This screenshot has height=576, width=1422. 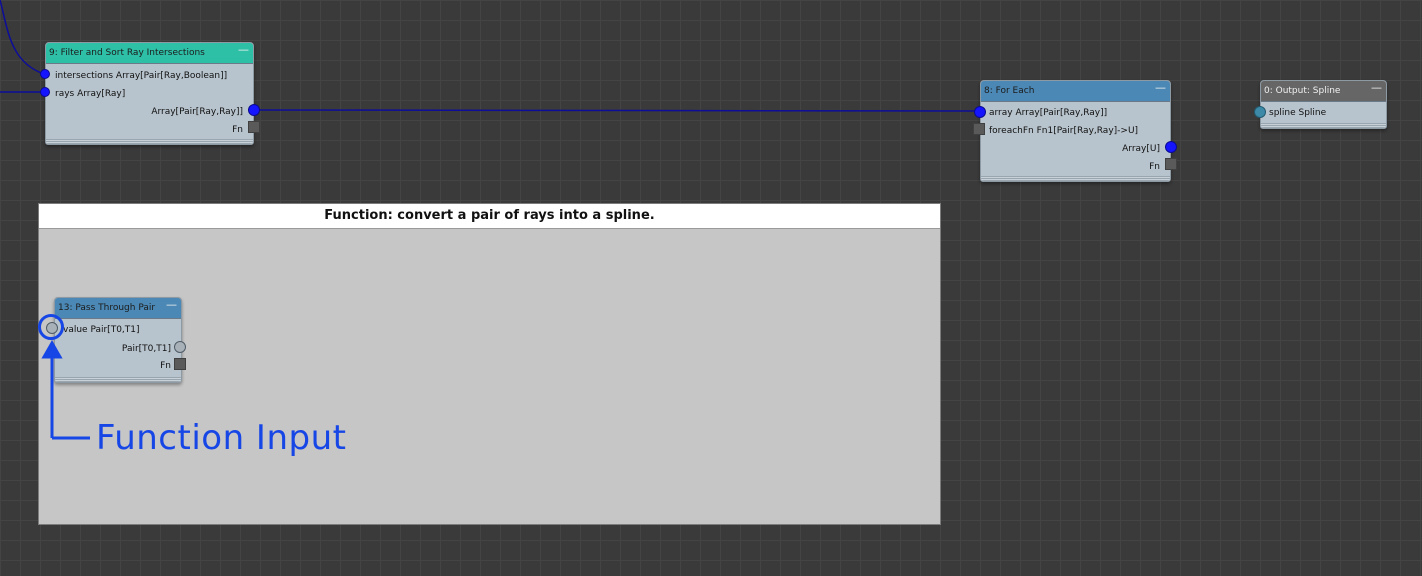 I want to click on annotation-arrow-icon, so click(x=65, y=389).